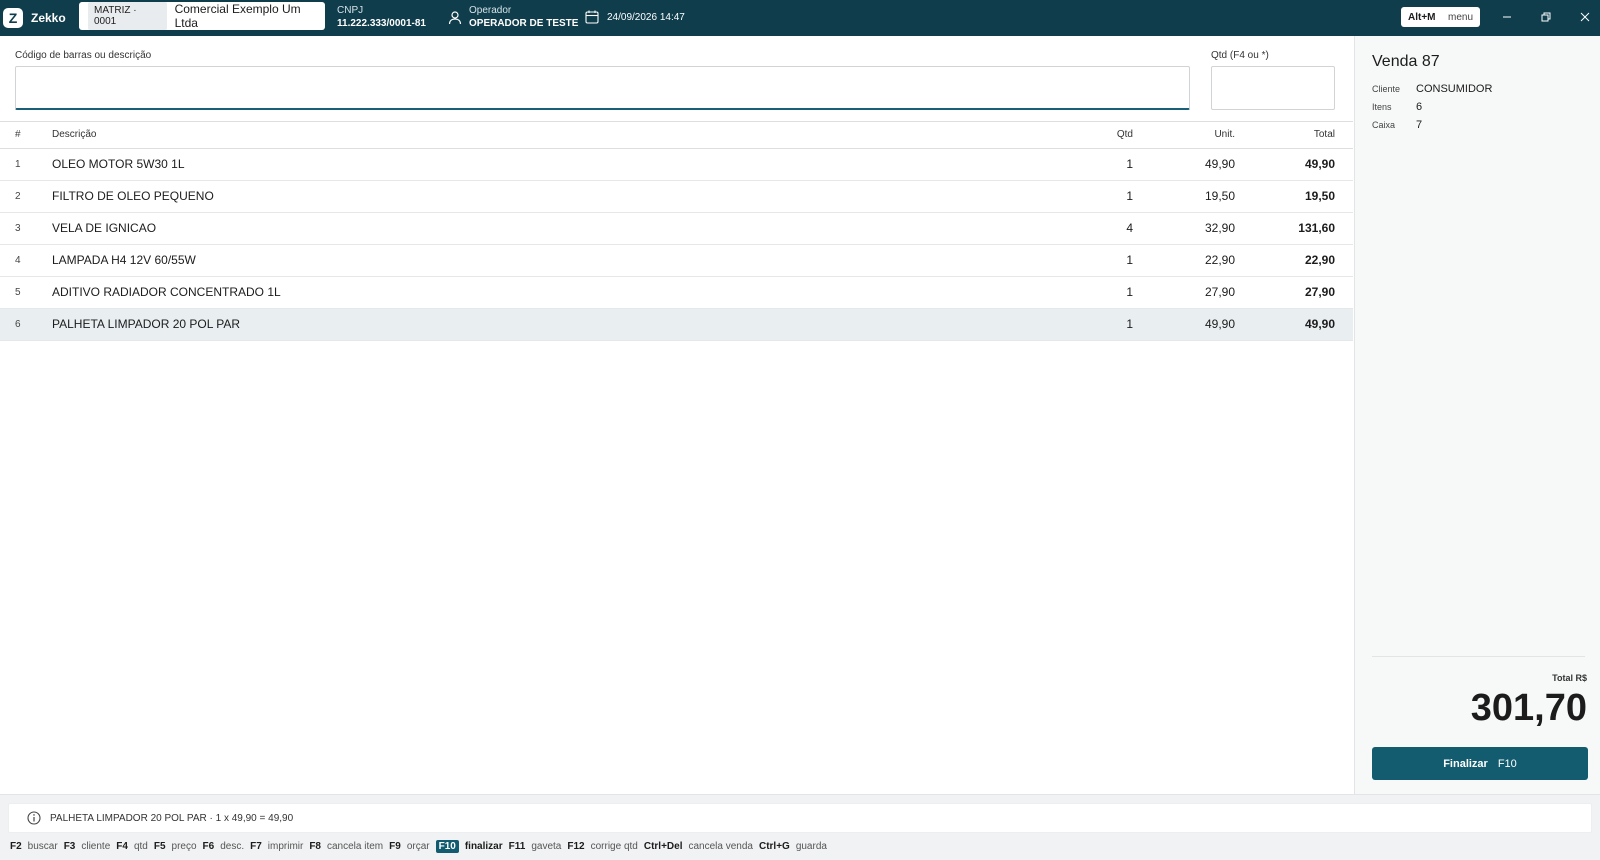 This screenshot has width=1600, height=860. Describe the element at coordinates (13, 18) in the screenshot. I see `zekko-logo-icon: Z` at that location.